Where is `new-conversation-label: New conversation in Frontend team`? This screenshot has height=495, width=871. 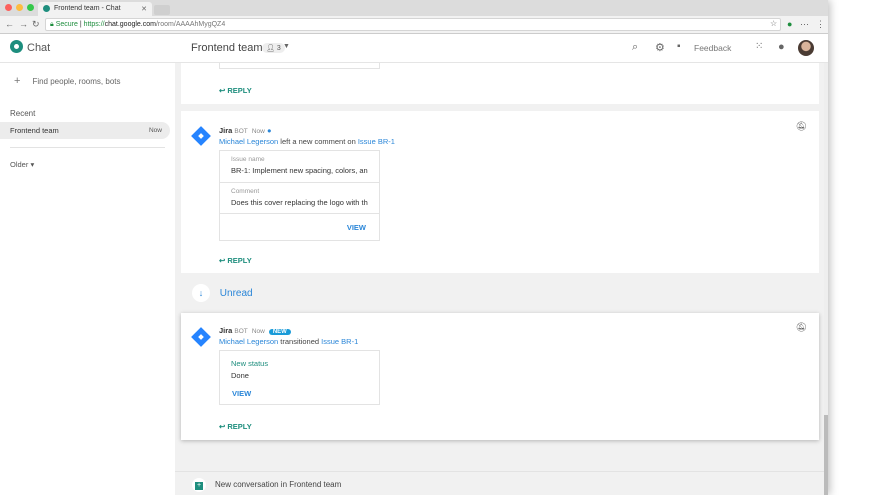
new-conversation-label: New conversation in Frontend team is located at coordinates (278, 484).